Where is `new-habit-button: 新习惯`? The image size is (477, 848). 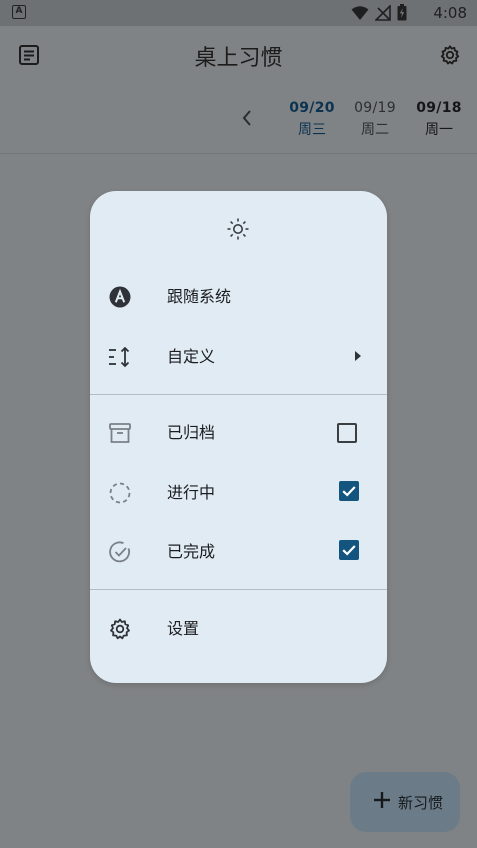 new-habit-button: 新习惯 is located at coordinates (405, 802).